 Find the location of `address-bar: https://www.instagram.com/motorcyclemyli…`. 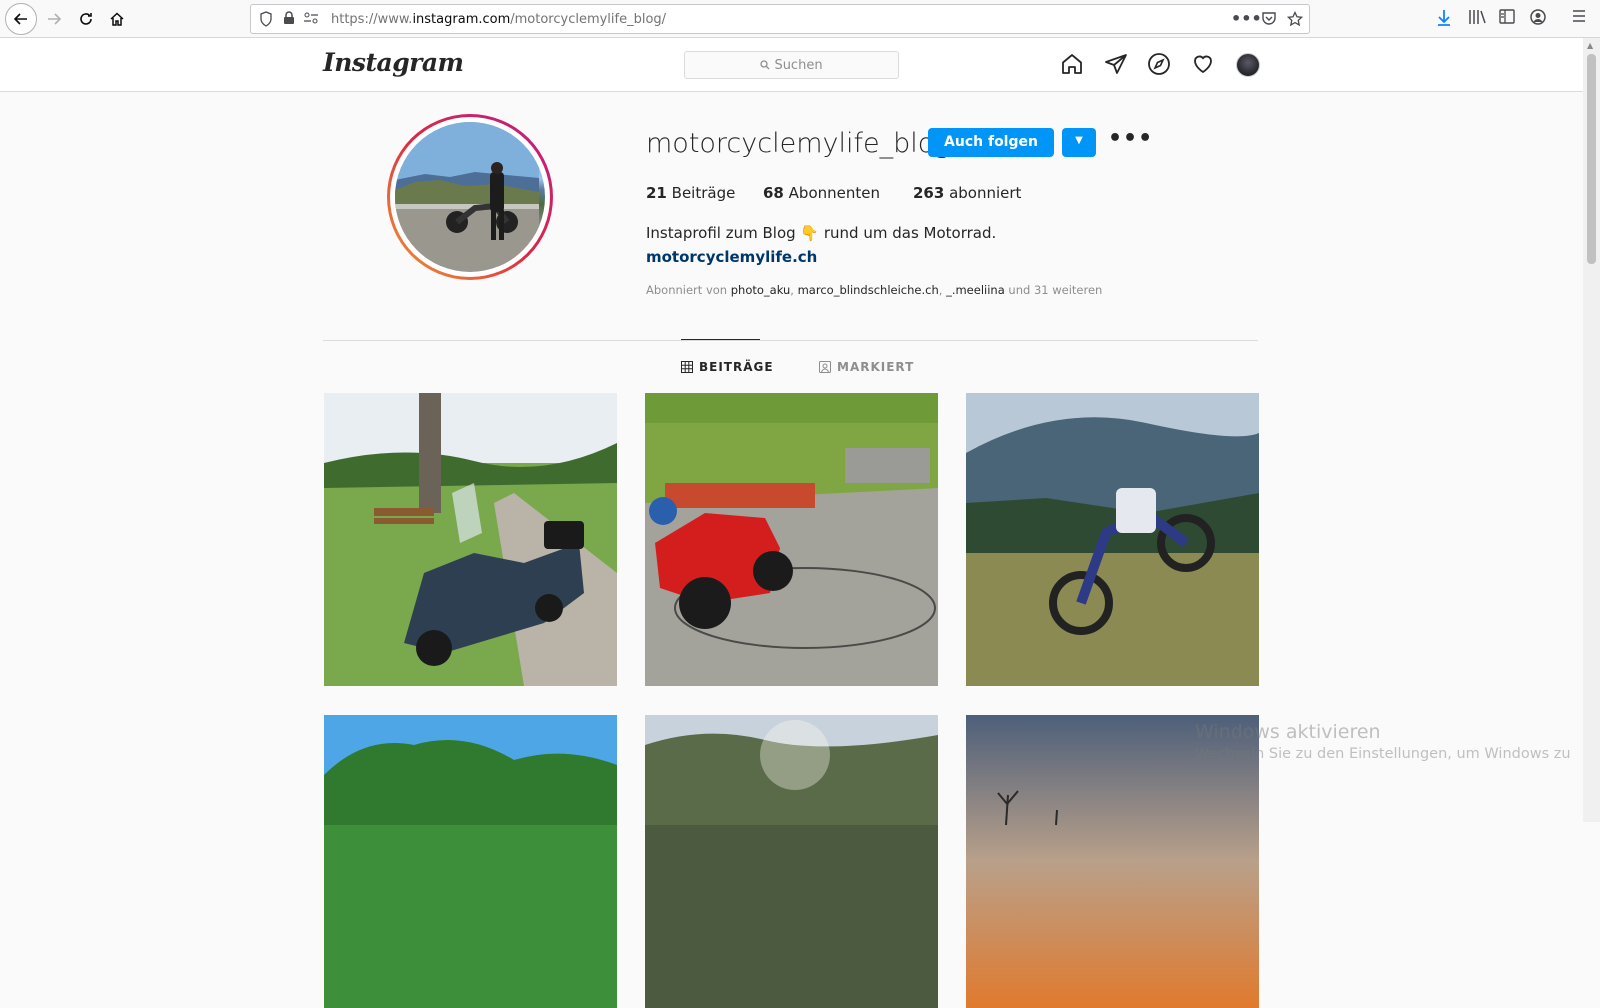

address-bar: https://www.instagram.com/motorcyclemyli… is located at coordinates (780, 19).